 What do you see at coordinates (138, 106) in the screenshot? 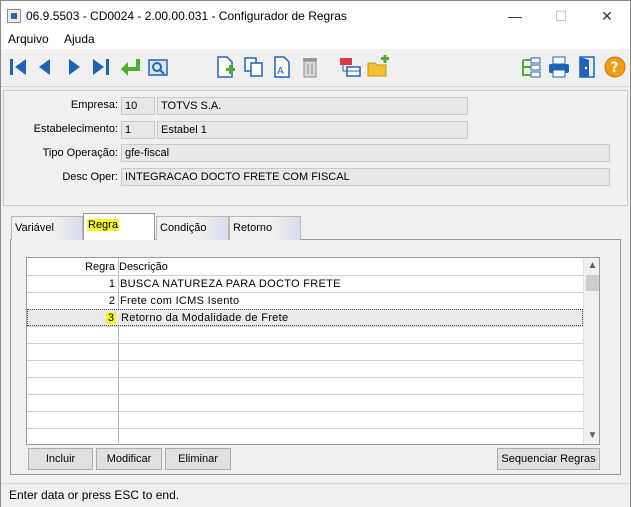
I see `empresa-code-field: 10` at bounding box center [138, 106].